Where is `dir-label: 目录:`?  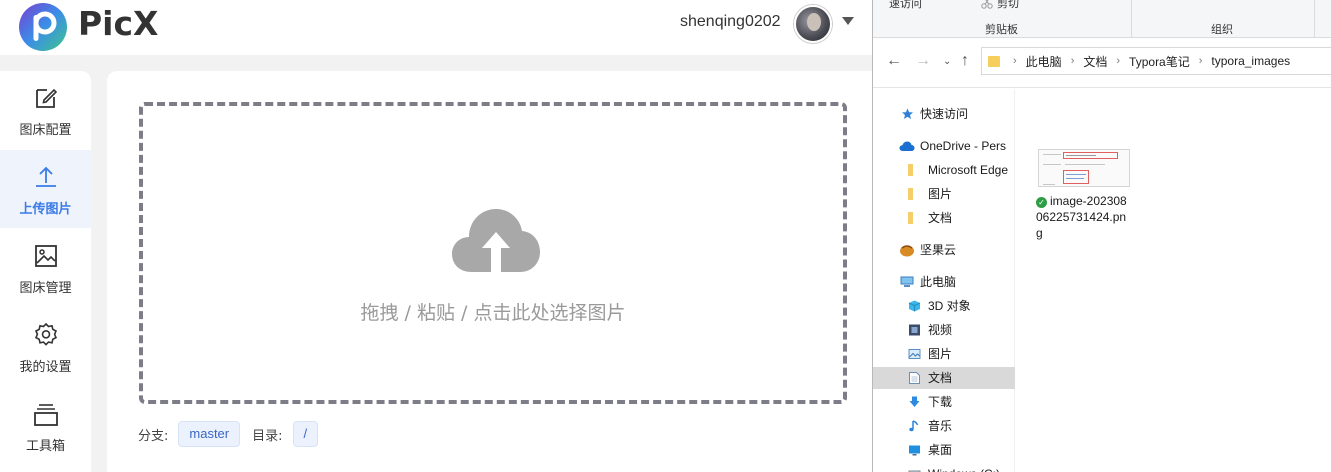 dir-label: 目录: is located at coordinates (267, 436).